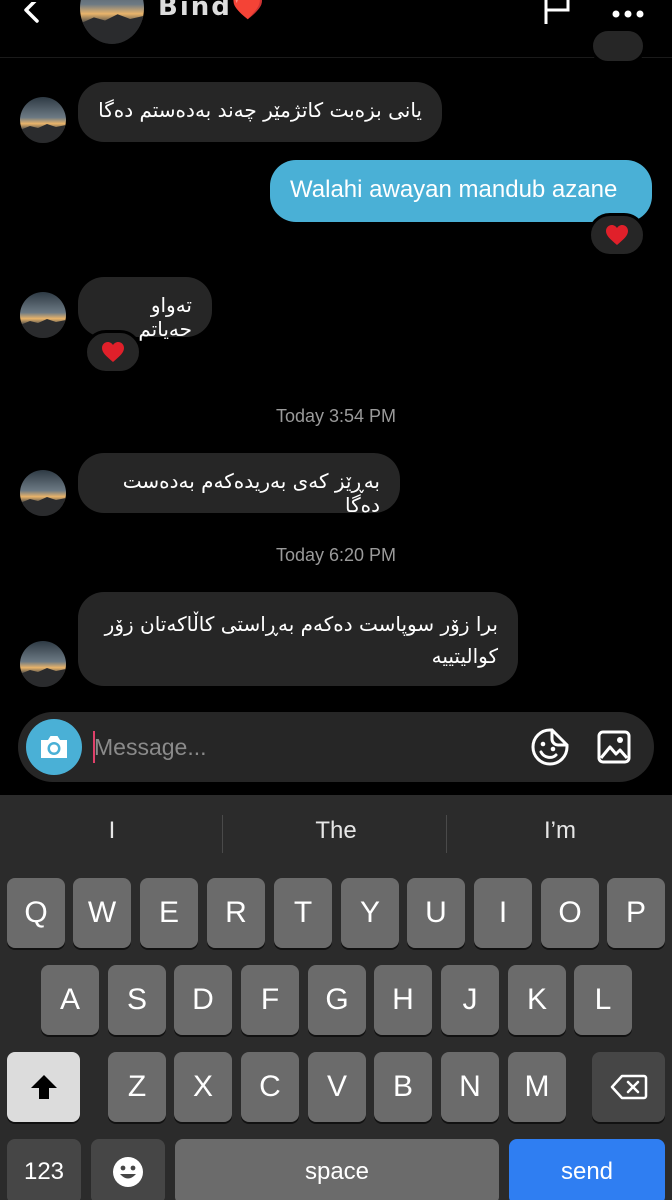 This screenshot has height=1200, width=672. I want to click on key: D, so click(203, 1000).